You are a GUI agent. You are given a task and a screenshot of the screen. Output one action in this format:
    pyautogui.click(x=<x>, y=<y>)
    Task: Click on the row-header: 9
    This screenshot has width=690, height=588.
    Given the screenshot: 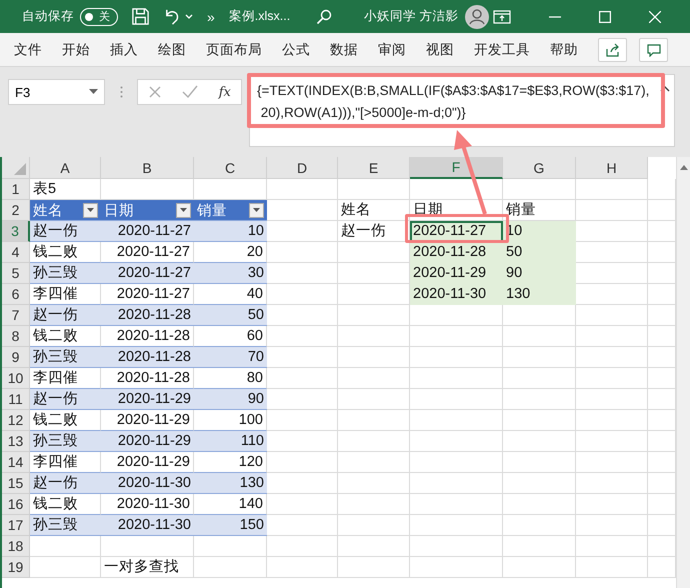 What is the action you would take?
    pyautogui.click(x=16, y=357)
    